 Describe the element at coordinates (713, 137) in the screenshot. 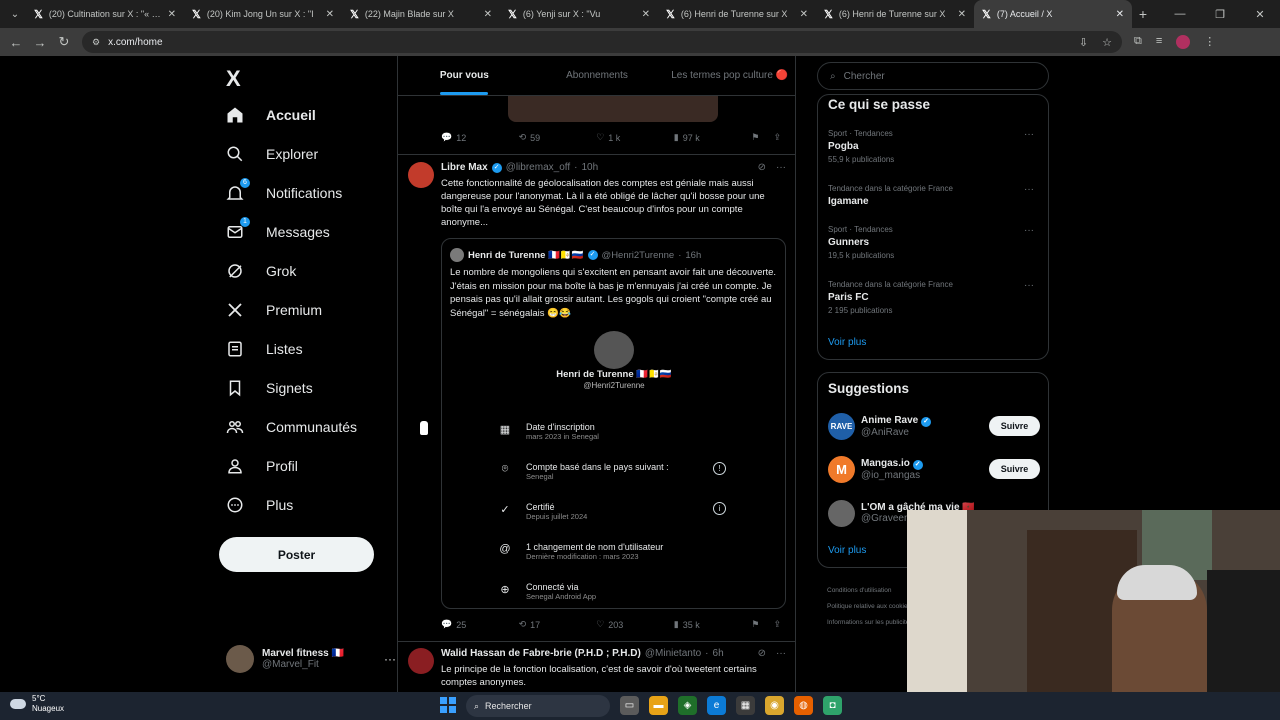

I see `views-button: ▮ 97 k` at that location.